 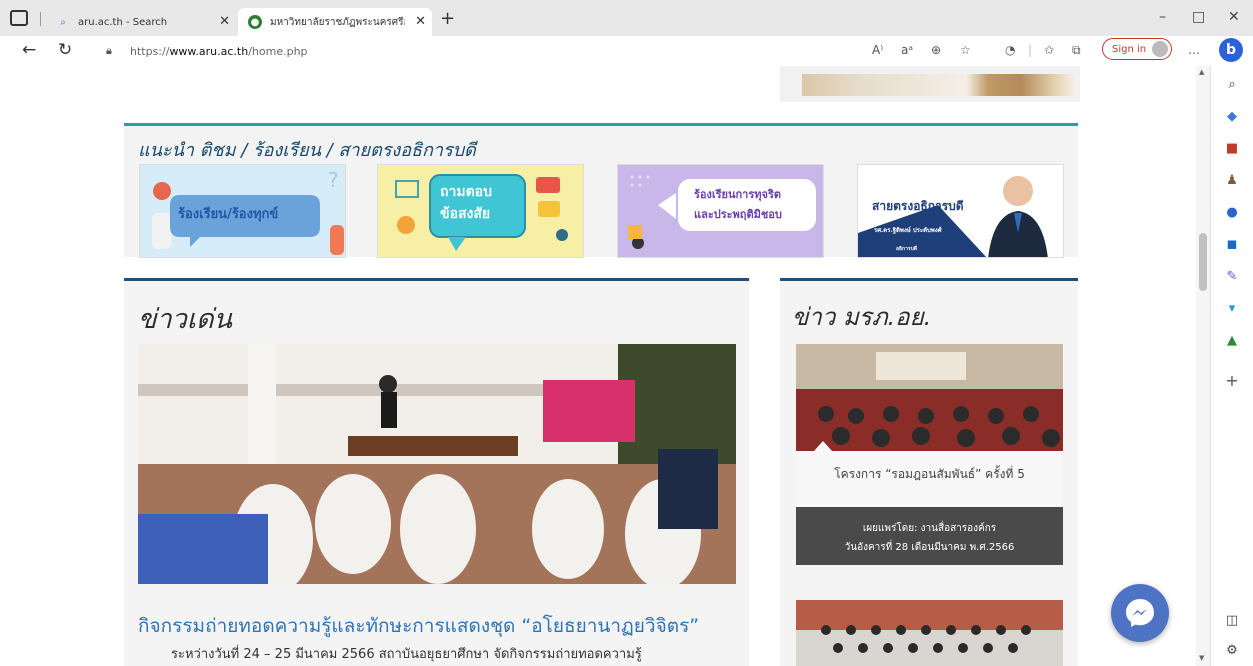 What do you see at coordinates (109, 50) in the screenshot?
I see `lock-icon: 🔒︎` at bounding box center [109, 50].